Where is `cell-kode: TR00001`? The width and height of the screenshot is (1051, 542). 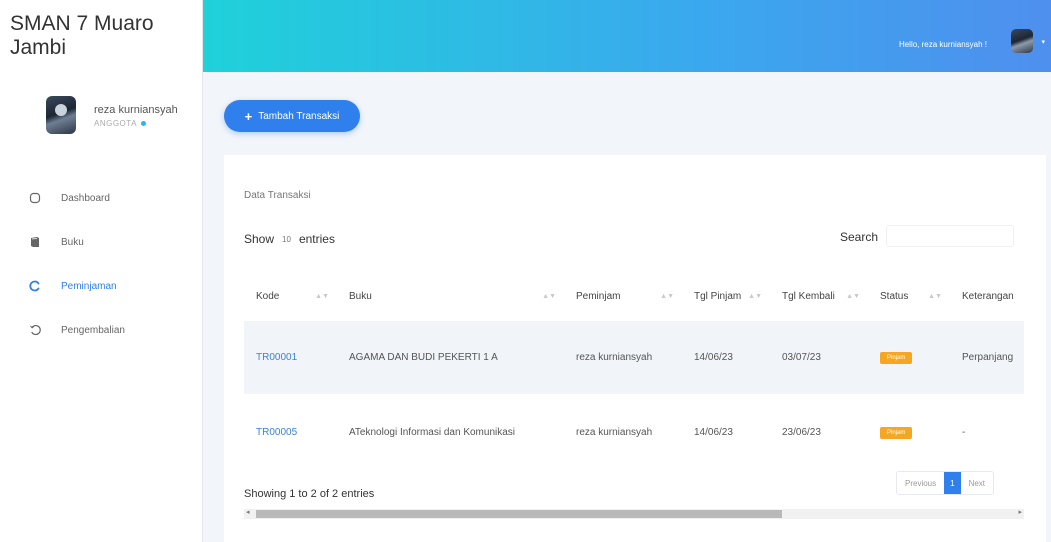 cell-kode: TR00001 is located at coordinates (290, 357).